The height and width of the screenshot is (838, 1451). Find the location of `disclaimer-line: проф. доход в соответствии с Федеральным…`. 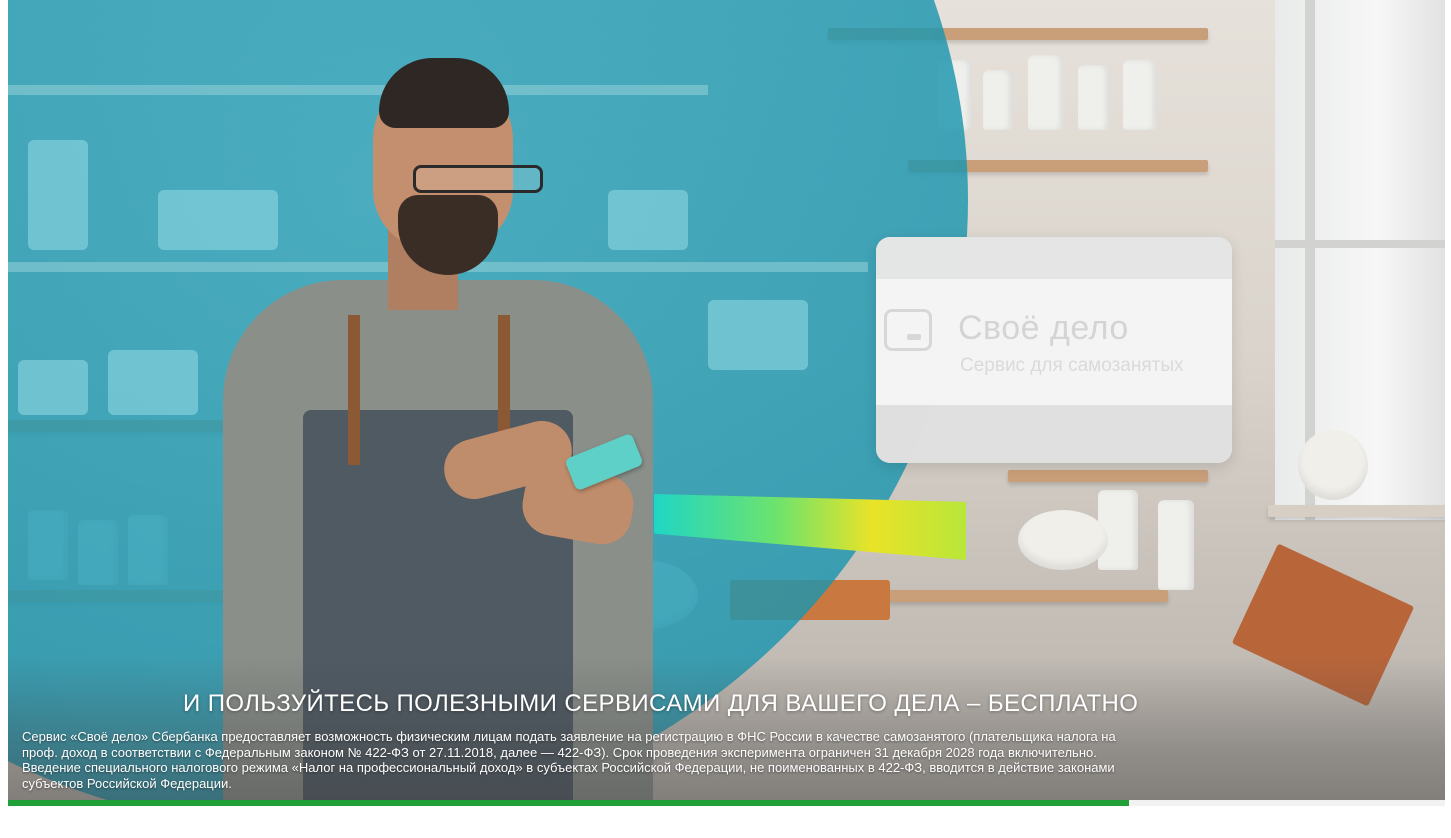

disclaimer-line: проф. доход в соответствии с Федеральным… is located at coordinates (559, 752).